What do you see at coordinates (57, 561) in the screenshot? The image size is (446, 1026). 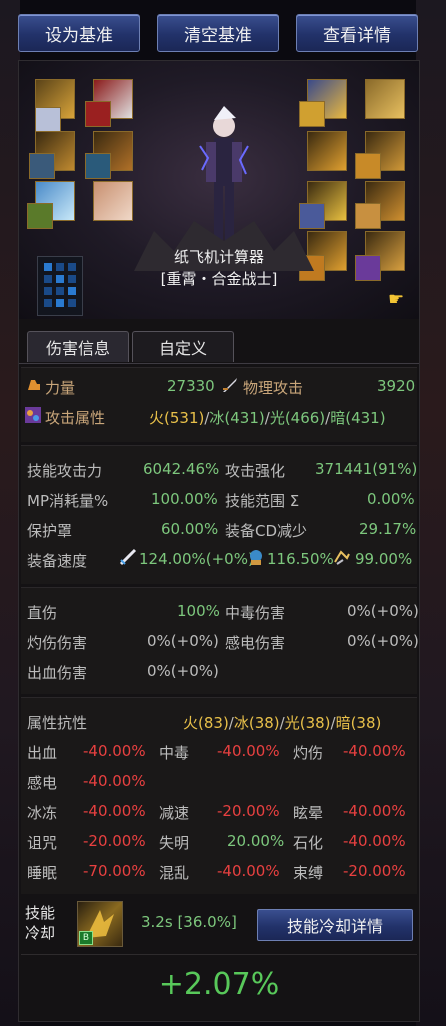 I see `equip-speed-label: 装备速度` at bounding box center [57, 561].